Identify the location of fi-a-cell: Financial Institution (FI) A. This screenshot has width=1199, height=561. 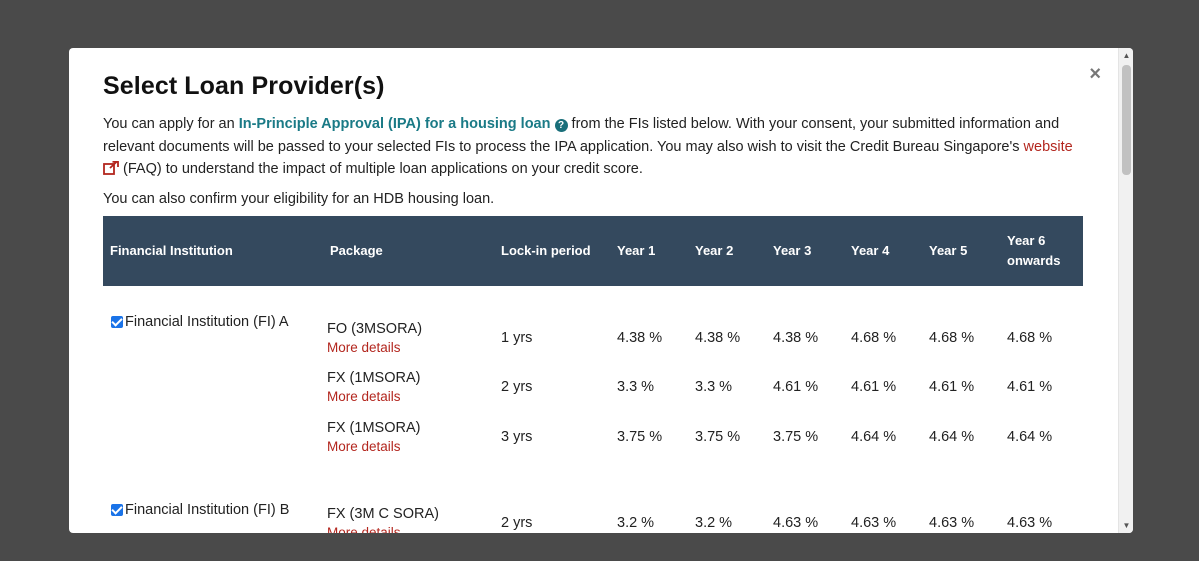
(213, 374).